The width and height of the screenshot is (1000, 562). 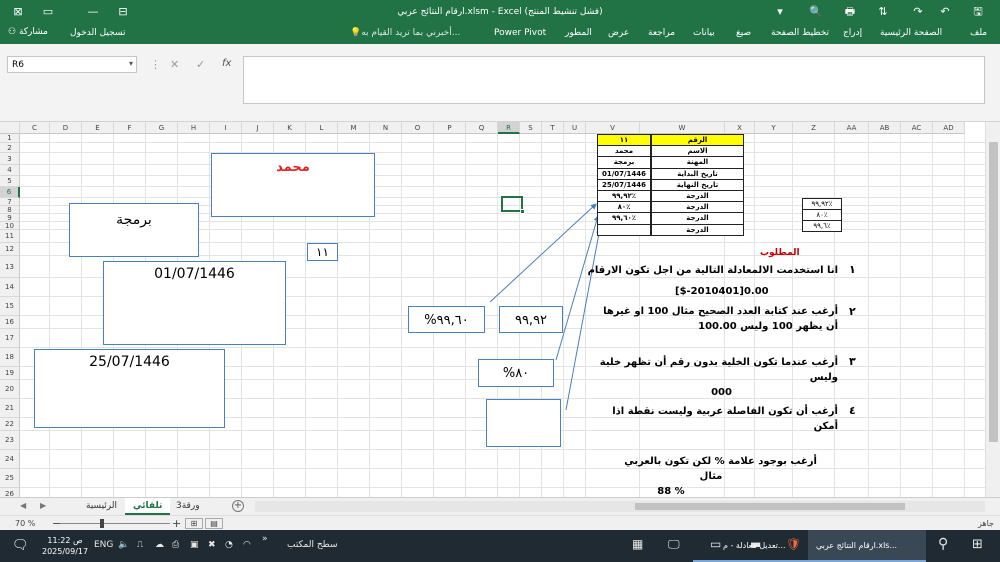 I want to click on side-table-cell: ٩٩,٦٪, so click(x=822, y=226).